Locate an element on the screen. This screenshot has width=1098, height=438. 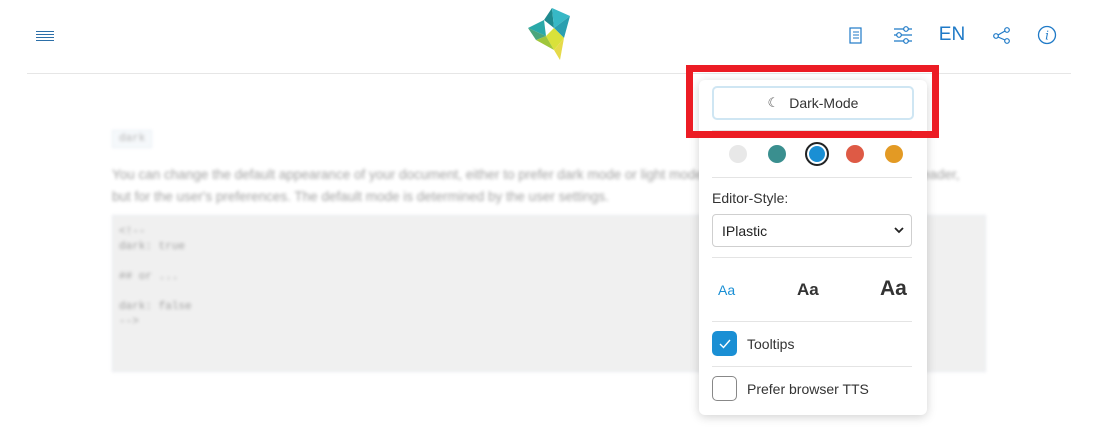
checkmark-icon is located at coordinates (725, 344).